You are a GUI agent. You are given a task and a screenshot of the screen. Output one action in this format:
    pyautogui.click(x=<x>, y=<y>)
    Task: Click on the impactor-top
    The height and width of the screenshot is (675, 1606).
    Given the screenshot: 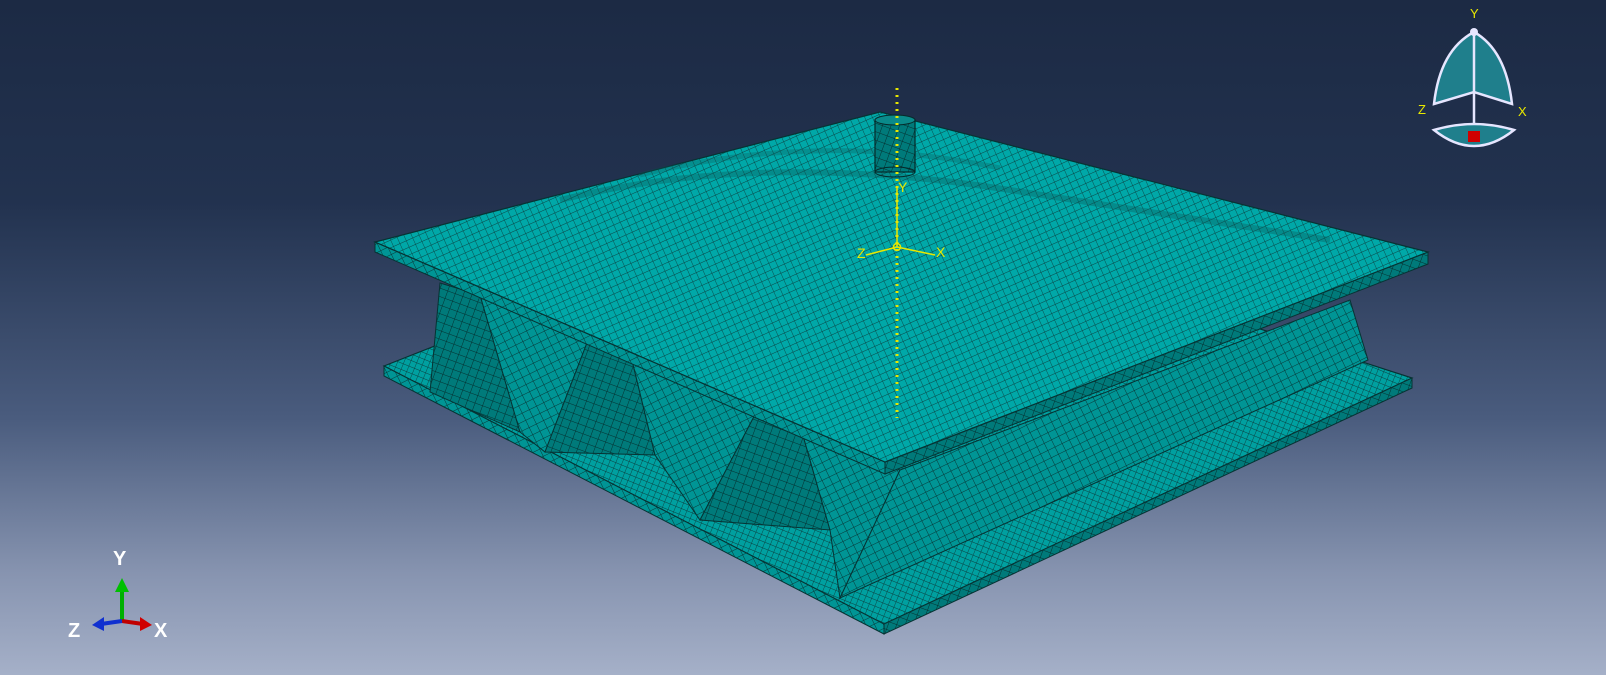 What is the action you would take?
    pyautogui.click(x=895, y=120)
    